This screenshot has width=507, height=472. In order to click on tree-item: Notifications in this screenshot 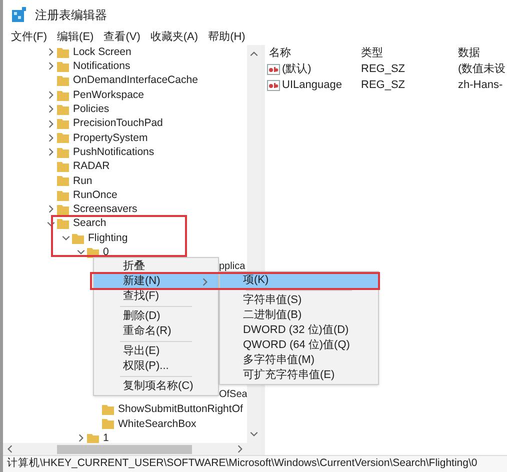, I will do `click(101, 66)`.